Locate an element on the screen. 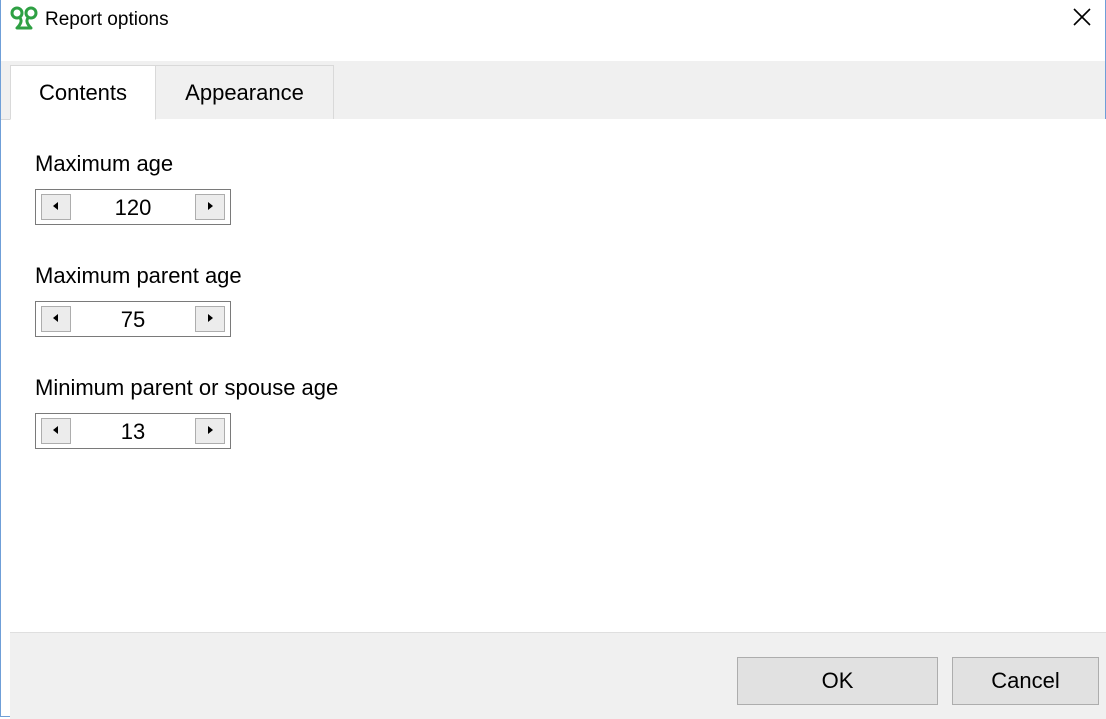 The height and width of the screenshot is (719, 1106). tab-contents: Contents is located at coordinates (83, 92).